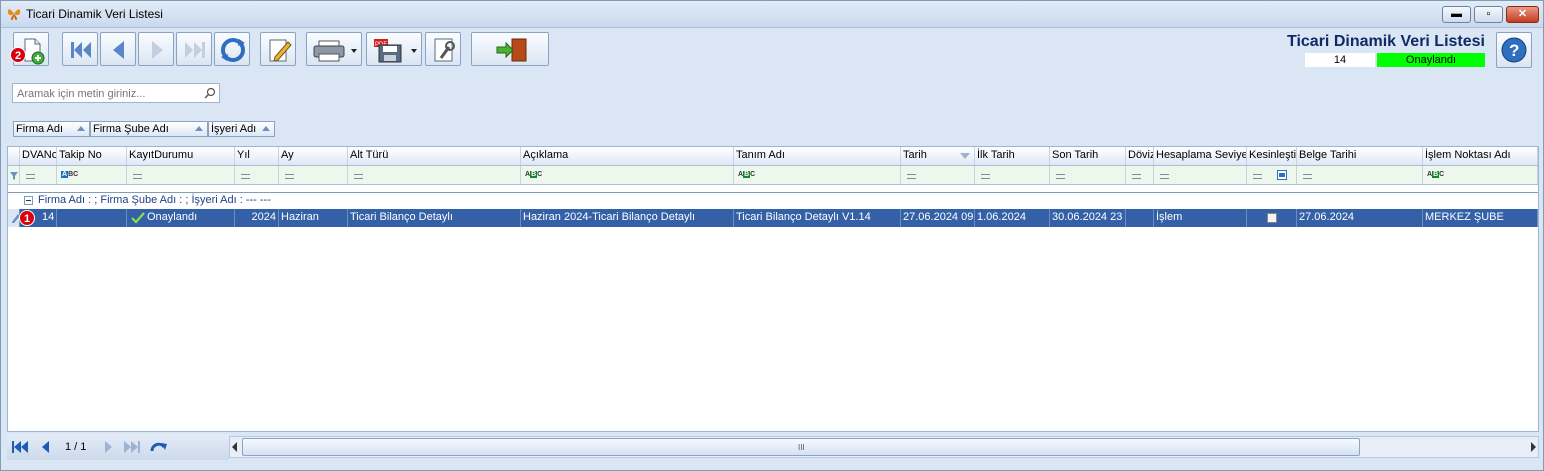 This screenshot has height=471, width=1544. I want to click on search-box, so click(116, 93).